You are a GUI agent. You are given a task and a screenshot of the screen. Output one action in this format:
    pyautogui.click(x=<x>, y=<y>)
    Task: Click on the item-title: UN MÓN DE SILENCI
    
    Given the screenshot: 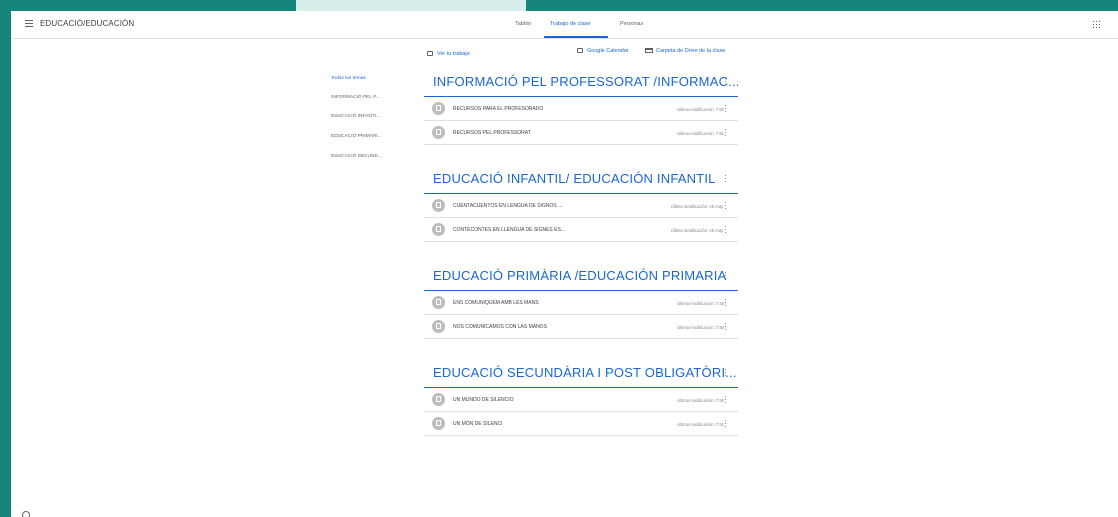 What is the action you would take?
    pyautogui.click(x=478, y=424)
    